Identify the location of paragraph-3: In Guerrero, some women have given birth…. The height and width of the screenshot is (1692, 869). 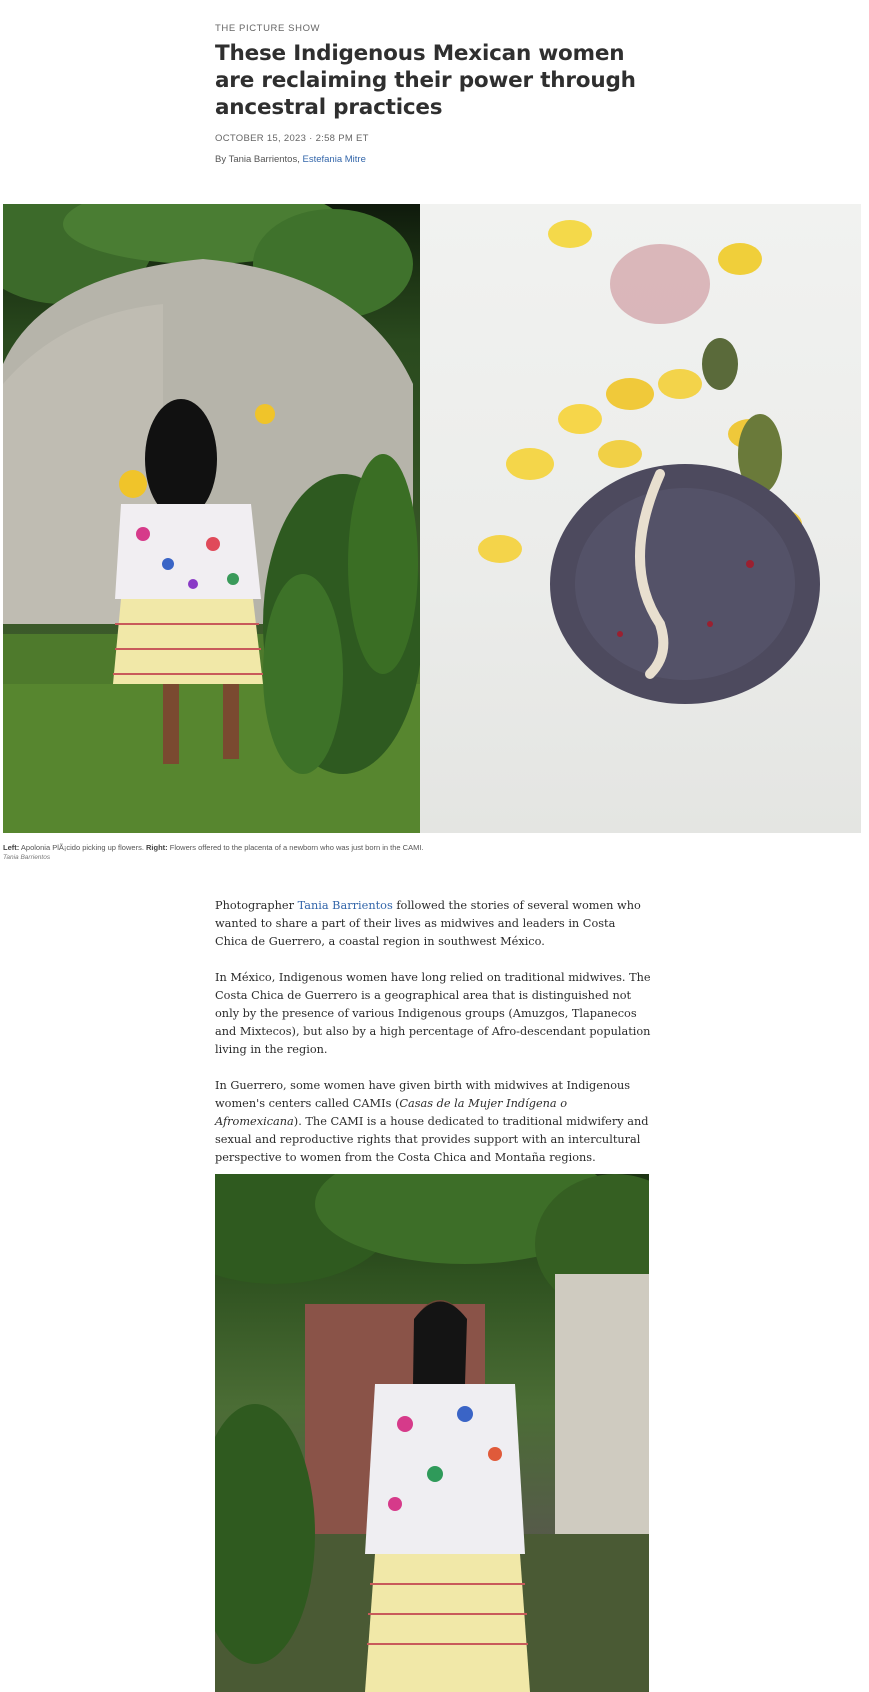
(433, 1122).